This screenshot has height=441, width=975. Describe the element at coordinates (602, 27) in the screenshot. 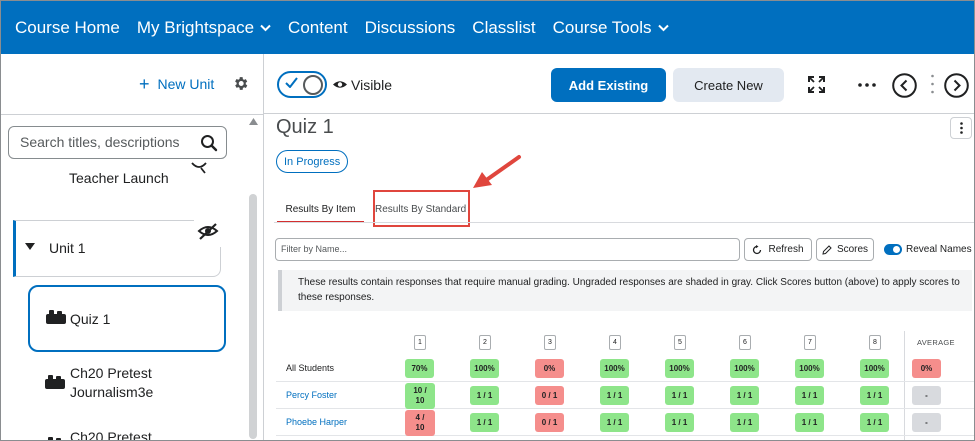

I see `nav-label: Course Tools` at that location.